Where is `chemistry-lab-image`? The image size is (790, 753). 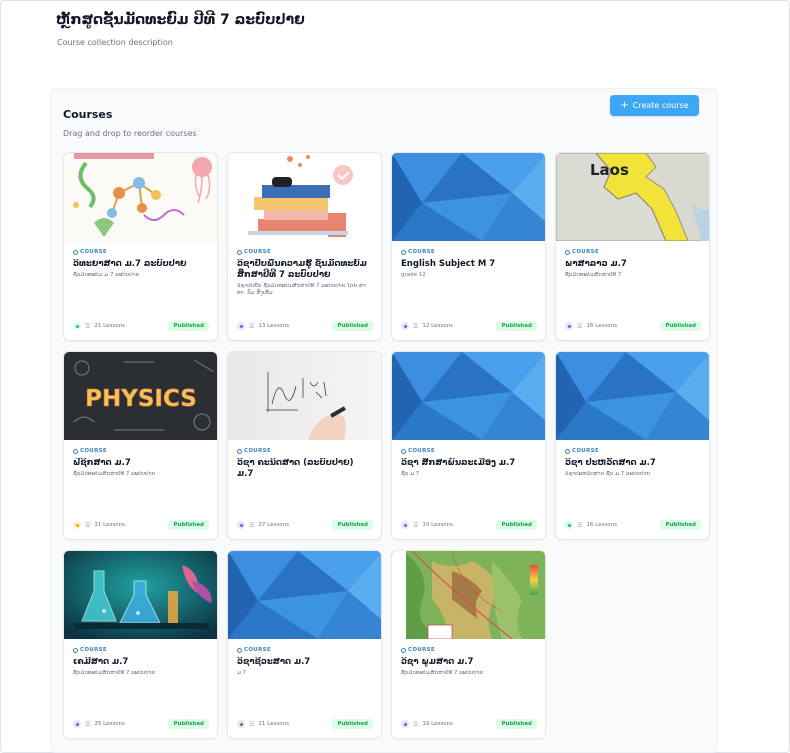
chemistry-lab-image is located at coordinates (140, 595).